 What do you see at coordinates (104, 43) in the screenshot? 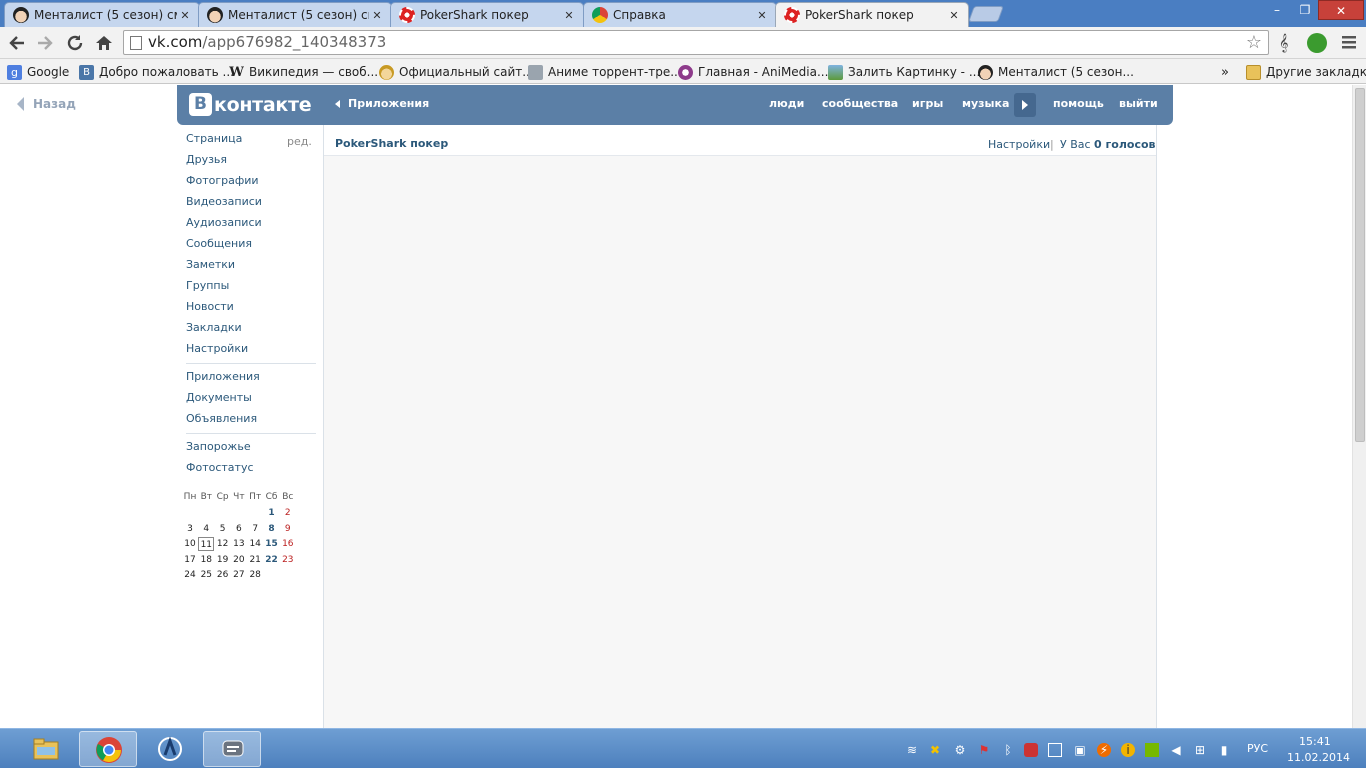
I see `home-button` at bounding box center [104, 43].